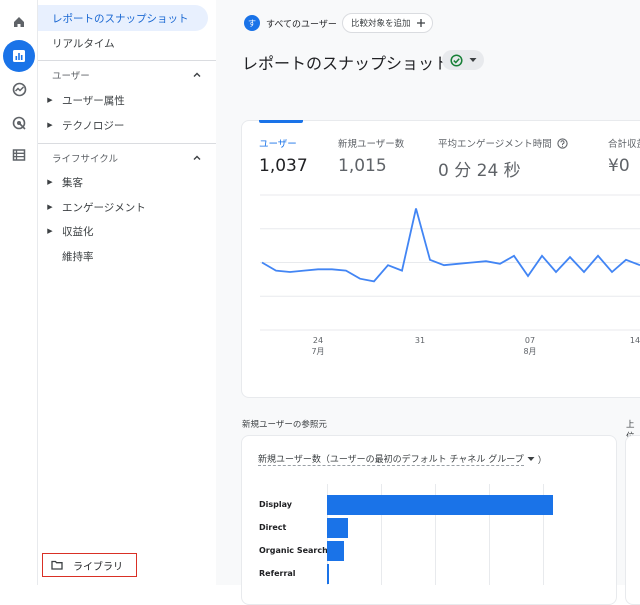  Describe the element at coordinates (127, 75) in the screenshot. I see `nav-section-user: ユーザー` at that location.